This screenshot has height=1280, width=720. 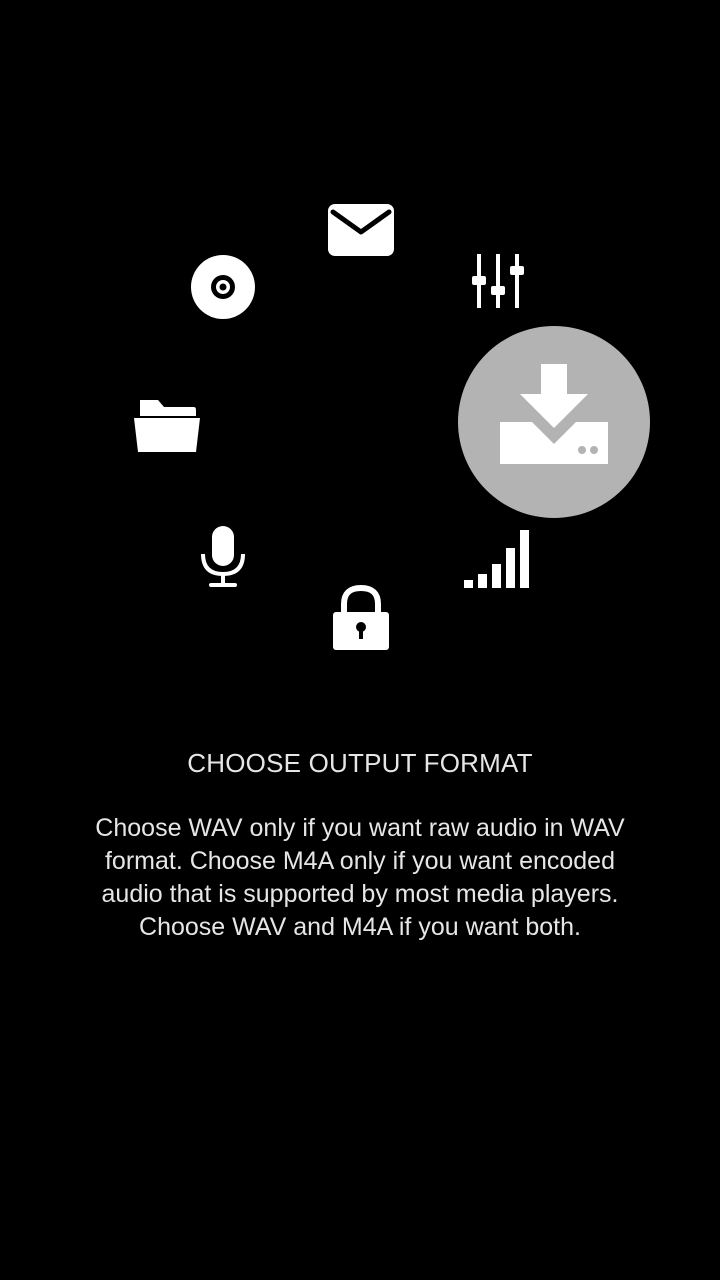 I want to click on mic-icon, so click(x=223, y=557).